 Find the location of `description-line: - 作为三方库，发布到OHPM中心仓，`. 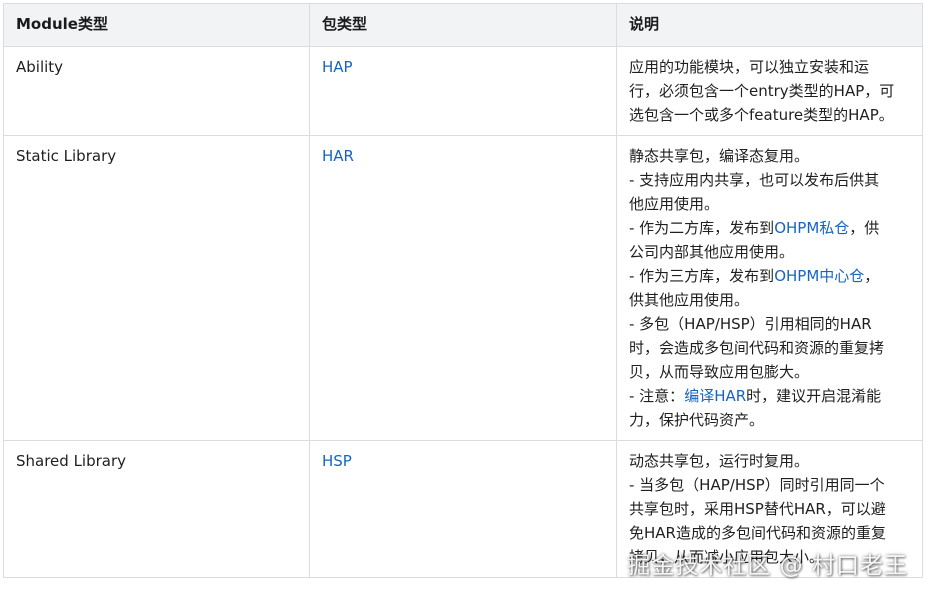

description-line: - 作为三方库，发布到OHPM中心仓， is located at coordinates (769, 276).